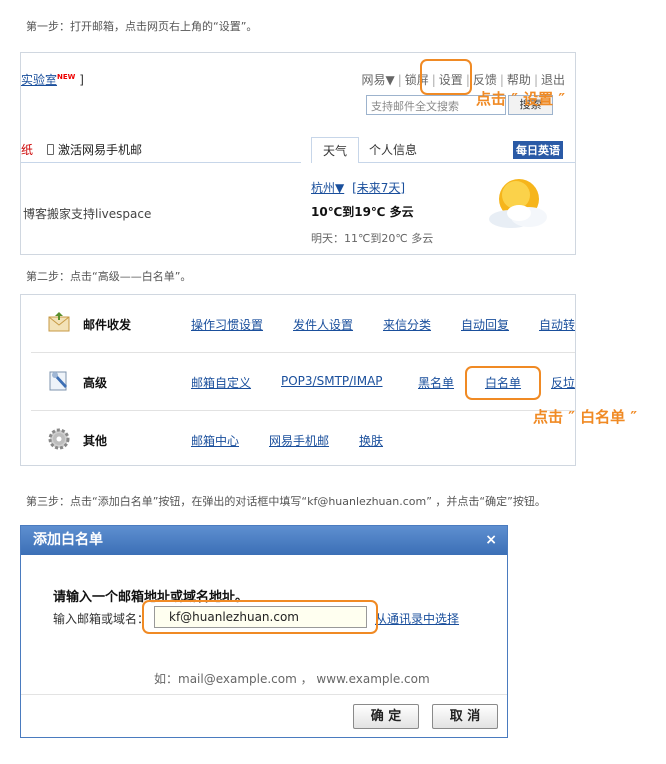 The image size is (666, 764). I want to click on settings-highlight, so click(446, 77).